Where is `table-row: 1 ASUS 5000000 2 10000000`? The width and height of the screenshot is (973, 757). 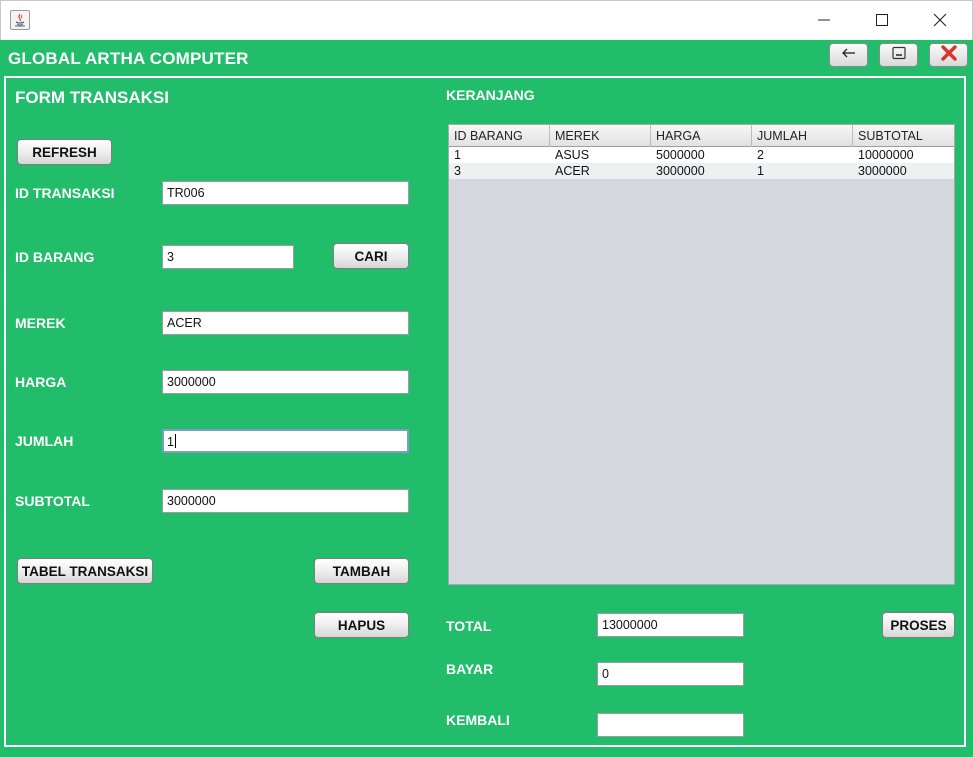
table-row: 1 ASUS 5000000 2 10000000 is located at coordinates (701, 155).